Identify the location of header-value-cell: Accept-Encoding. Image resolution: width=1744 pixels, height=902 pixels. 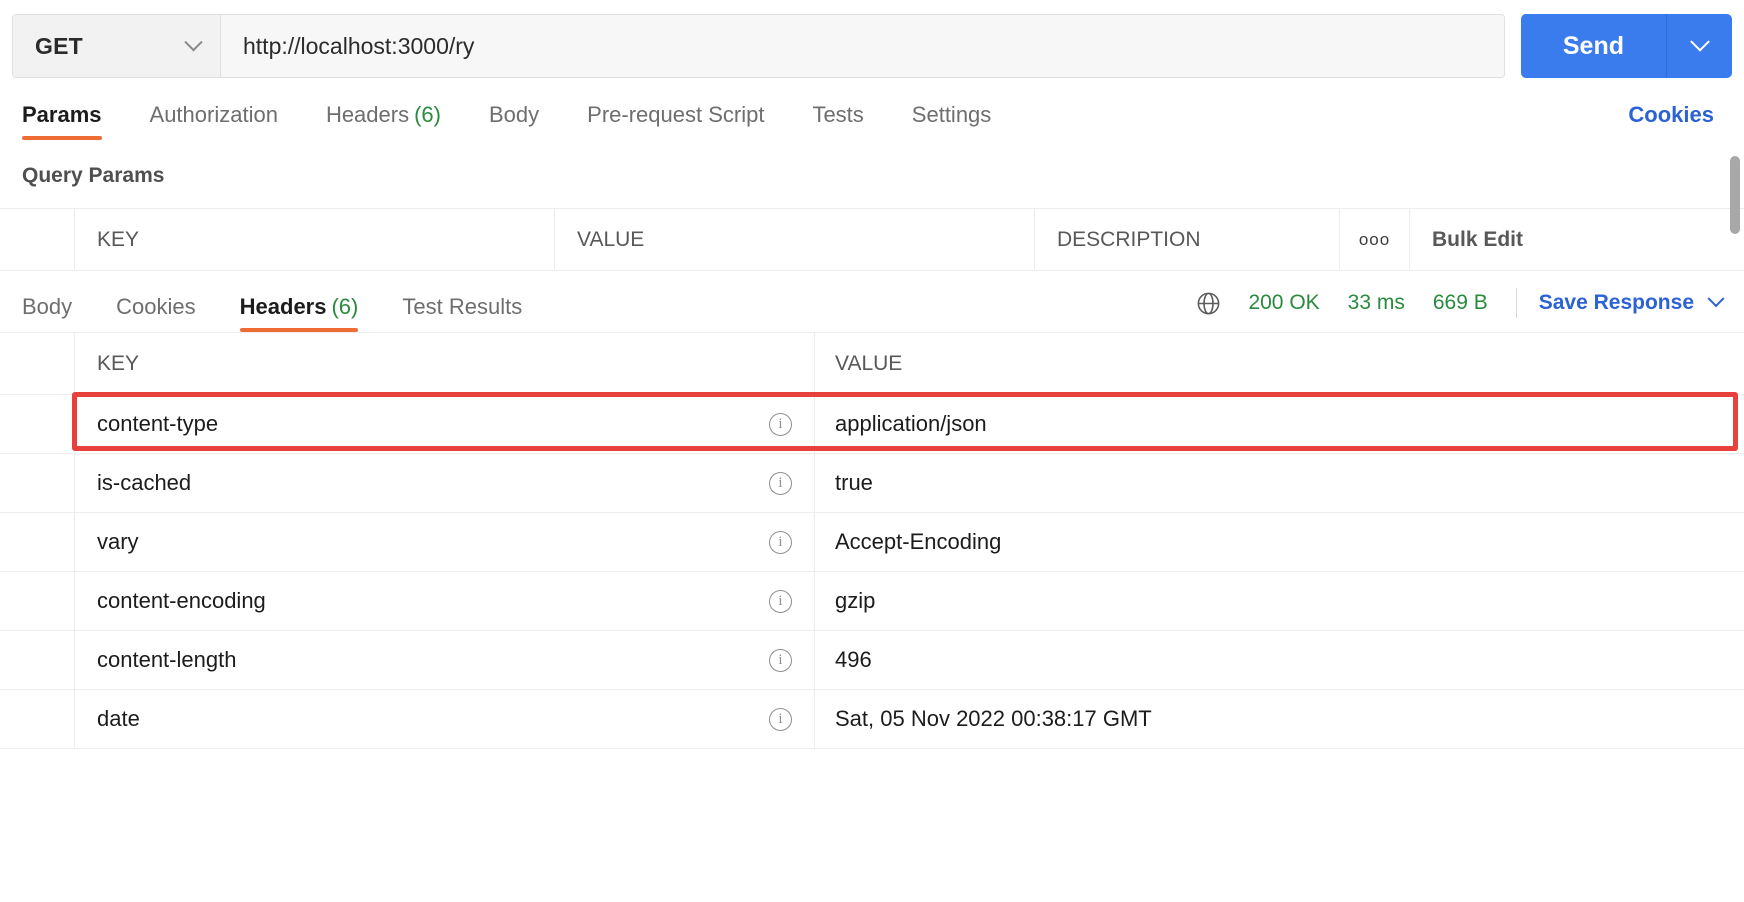
(918, 541).